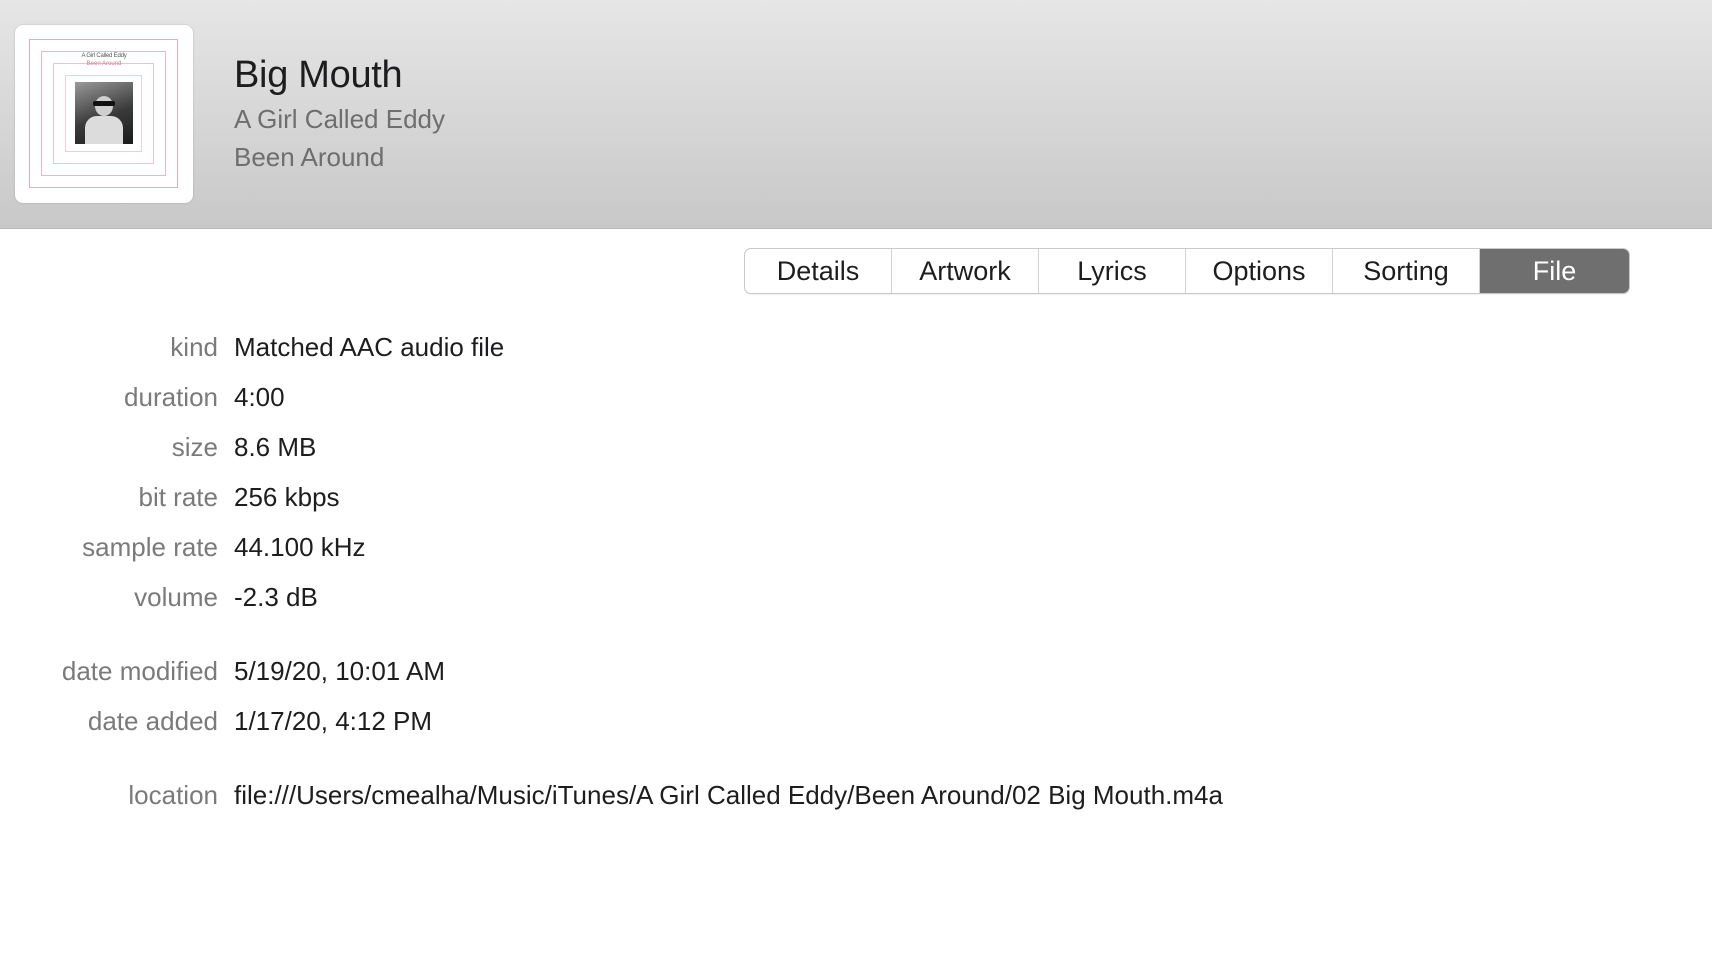 This screenshot has width=1712, height=972. Describe the element at coordinates (259, 397) in the screenshot. I see `field-value-duration: 4:00` at that location.